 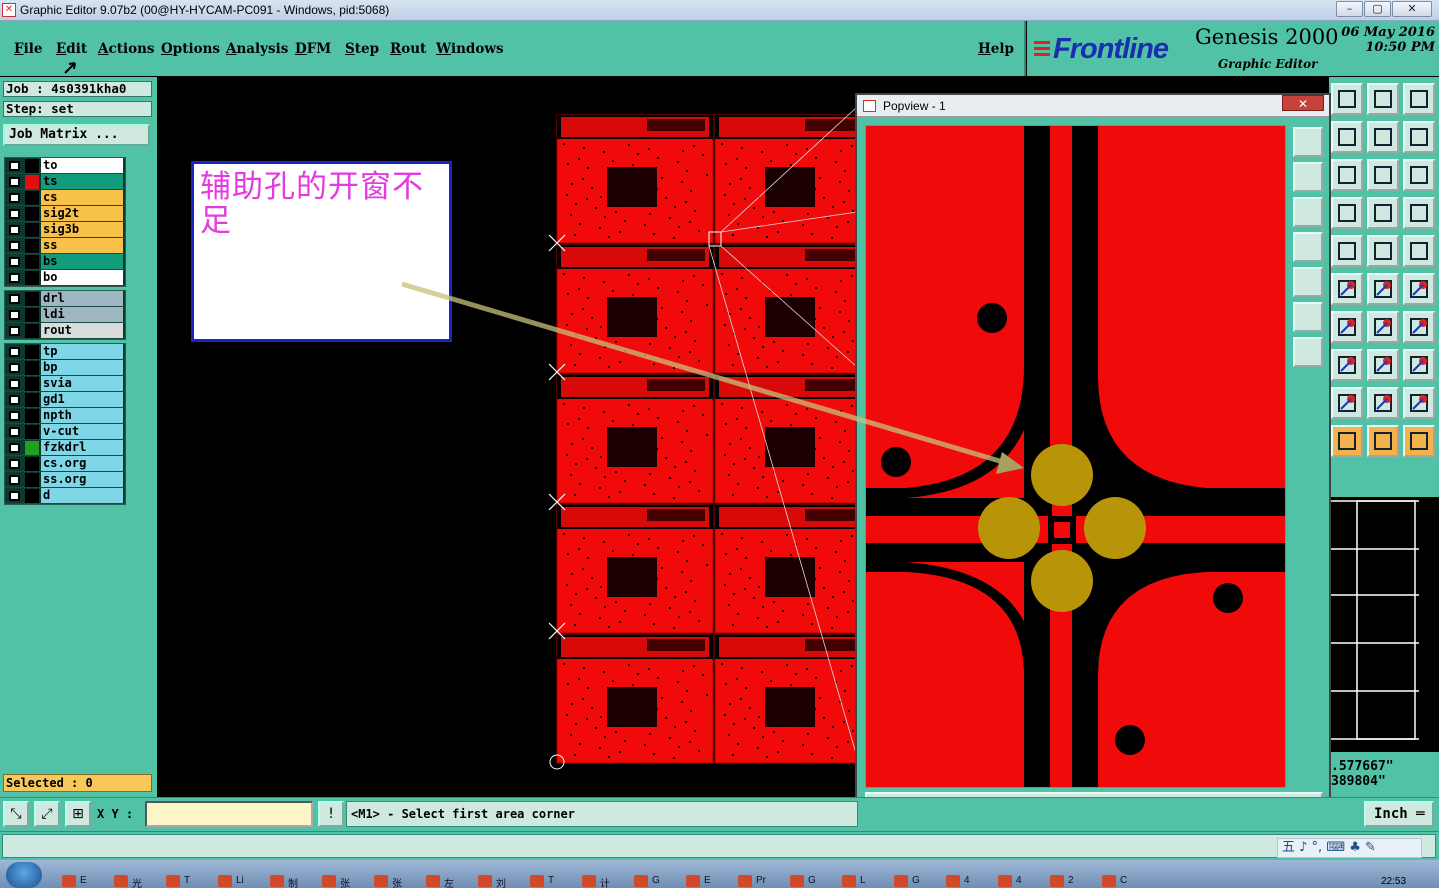 What do you see at coordinates (82, 261) in the screenshot?
I see `layer-name: bs` at bounding box center [82, 261].